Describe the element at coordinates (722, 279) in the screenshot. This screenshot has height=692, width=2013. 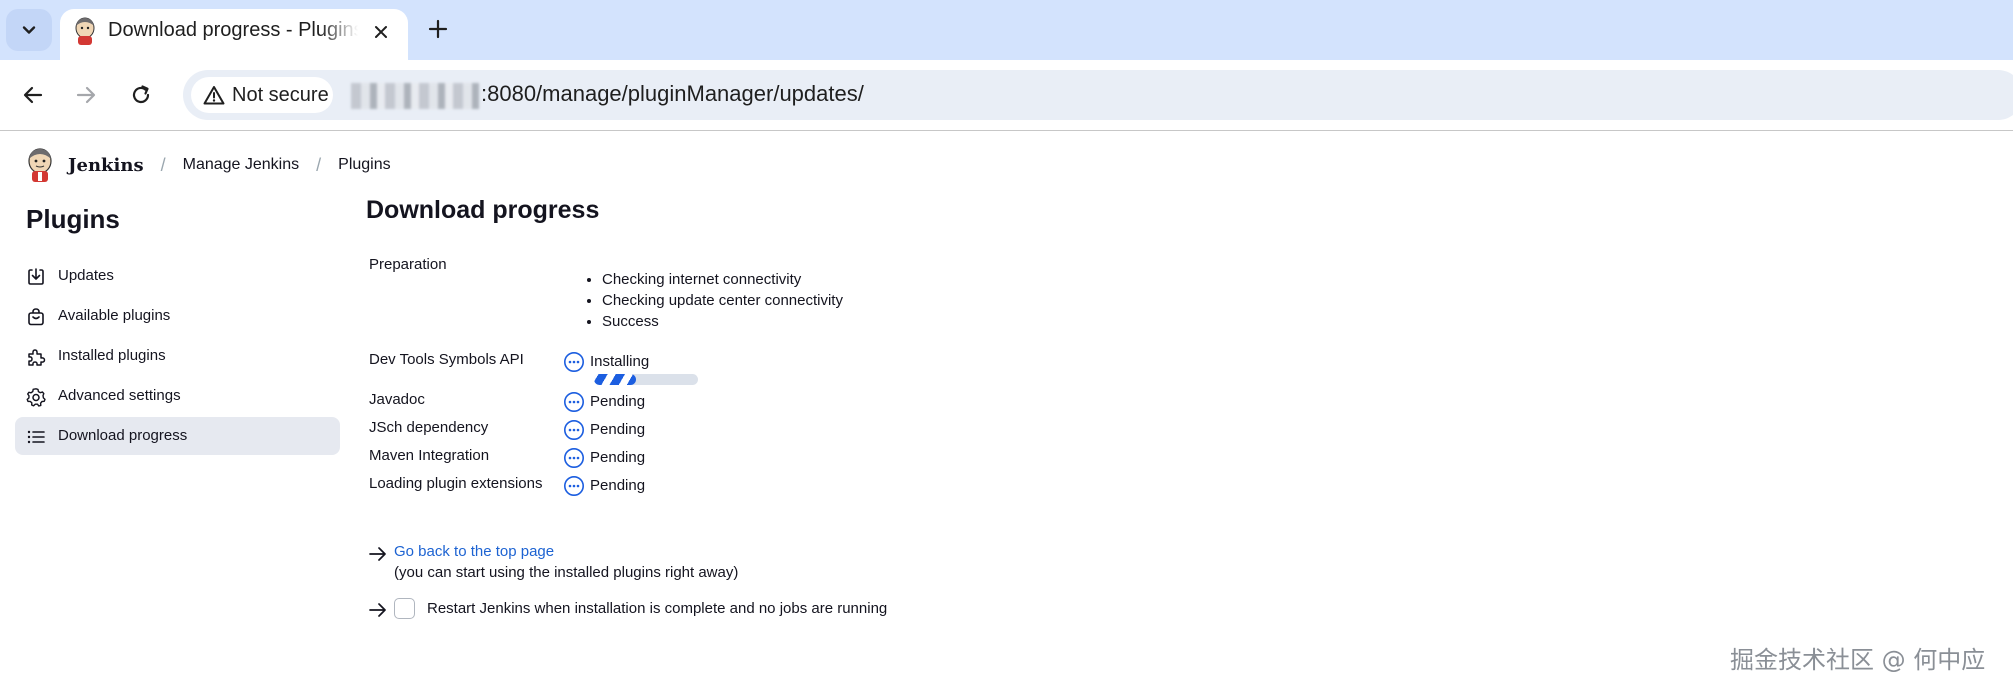
I see `list-item: Checking internet connectivity` at that location.